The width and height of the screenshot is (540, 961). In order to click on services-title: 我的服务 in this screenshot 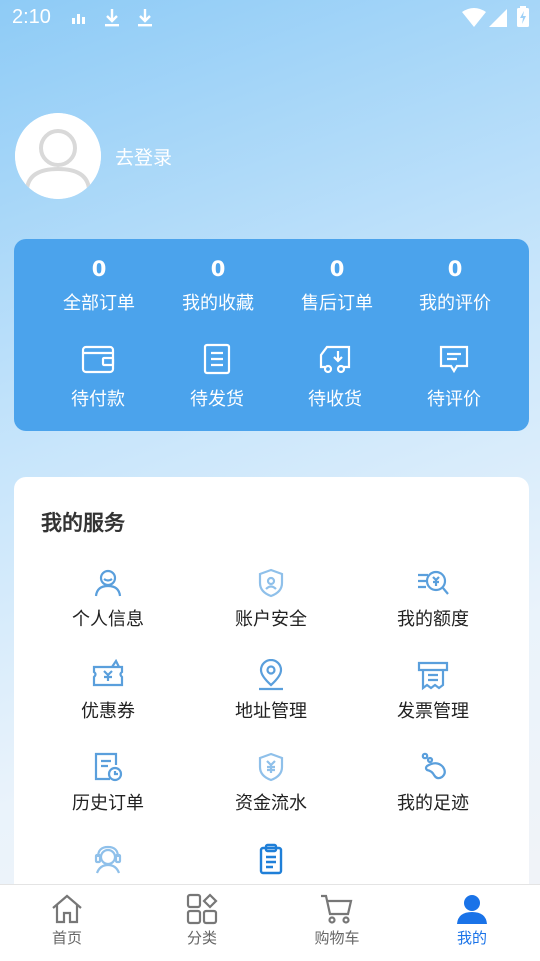, I will do `click(83, 523)`.